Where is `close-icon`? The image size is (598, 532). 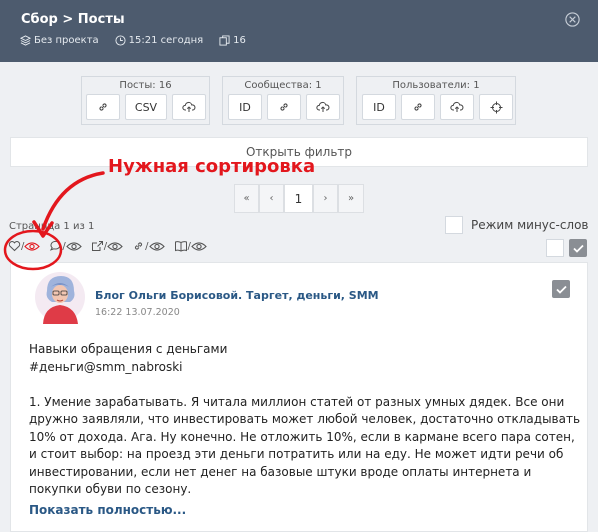 close-icon is located at coordinates (572, 19).